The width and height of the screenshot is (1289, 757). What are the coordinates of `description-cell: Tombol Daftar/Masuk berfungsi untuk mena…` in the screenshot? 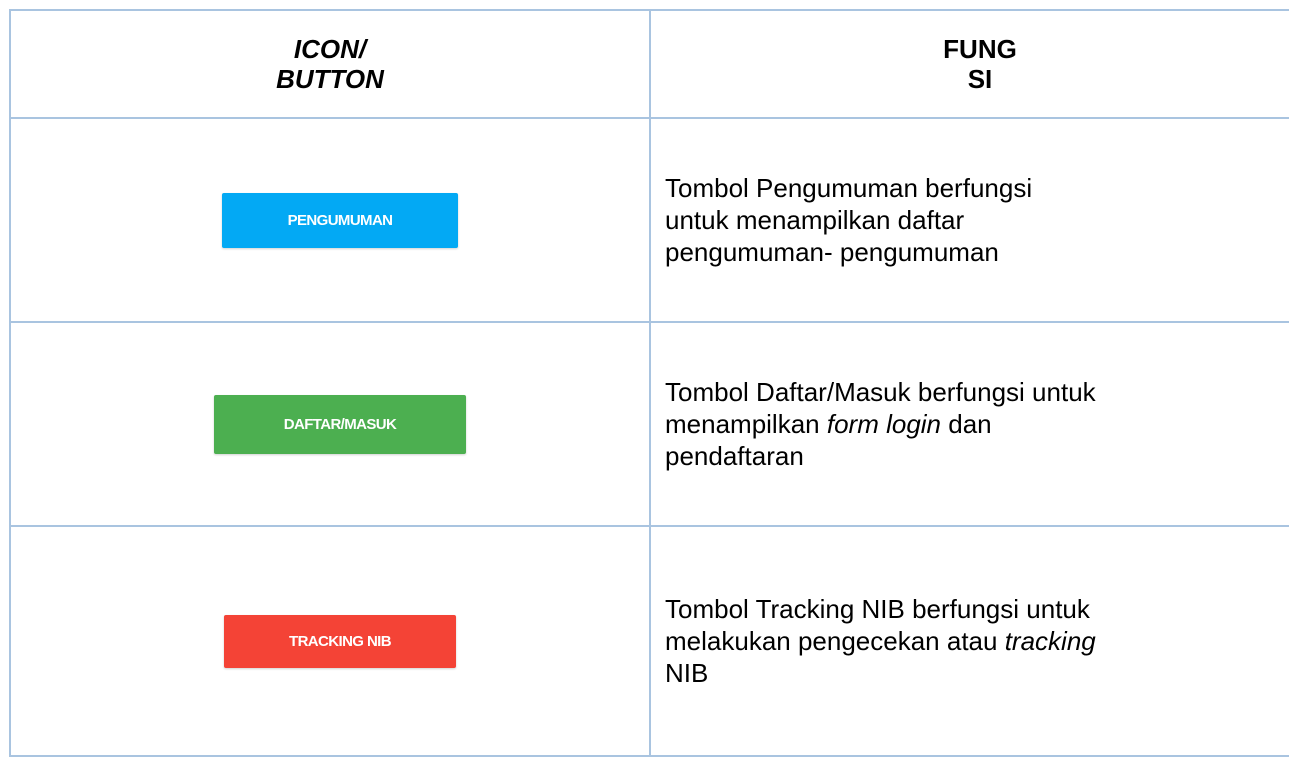 It's located at (969, 424).